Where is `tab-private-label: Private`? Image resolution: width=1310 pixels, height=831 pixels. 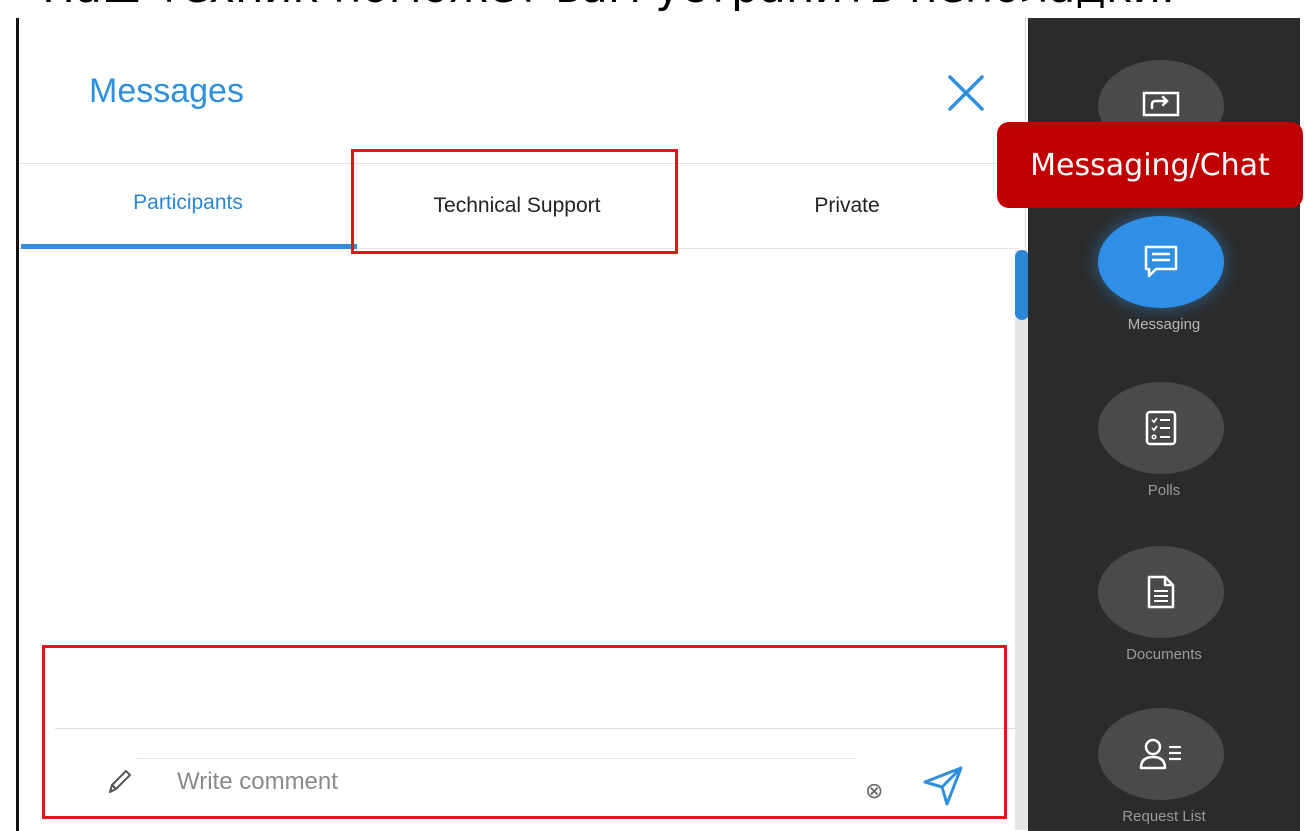 tab-private-label: Private is located at coordinates (847, 205).